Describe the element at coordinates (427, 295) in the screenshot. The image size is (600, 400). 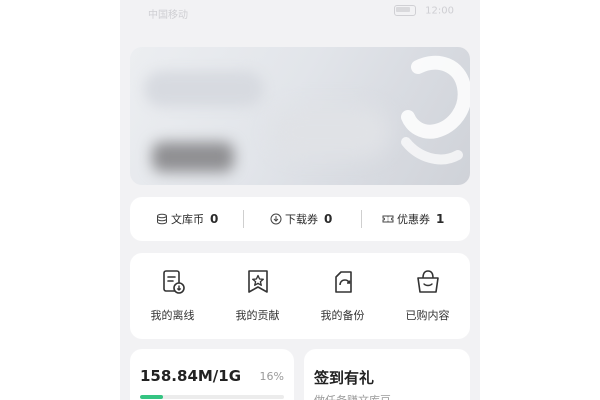
I see `quick-purchased: 已购内容` at that location.